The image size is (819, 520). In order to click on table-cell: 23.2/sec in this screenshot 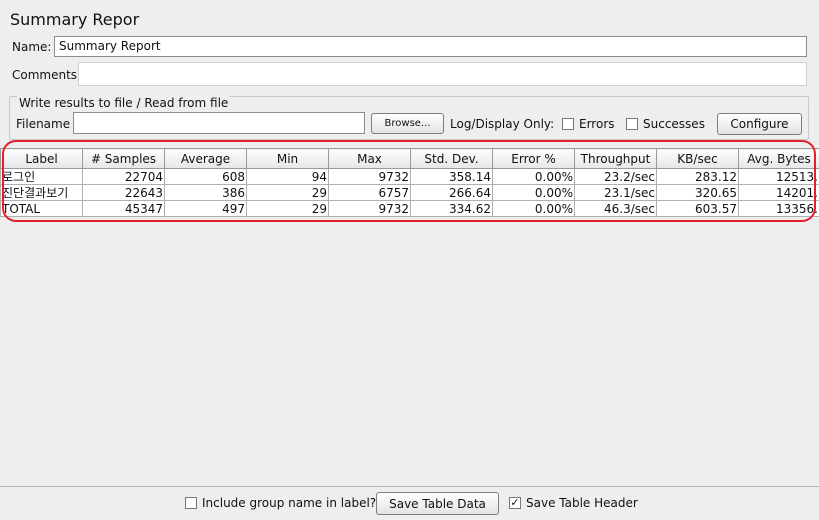, I will do `click(615, 176)`.